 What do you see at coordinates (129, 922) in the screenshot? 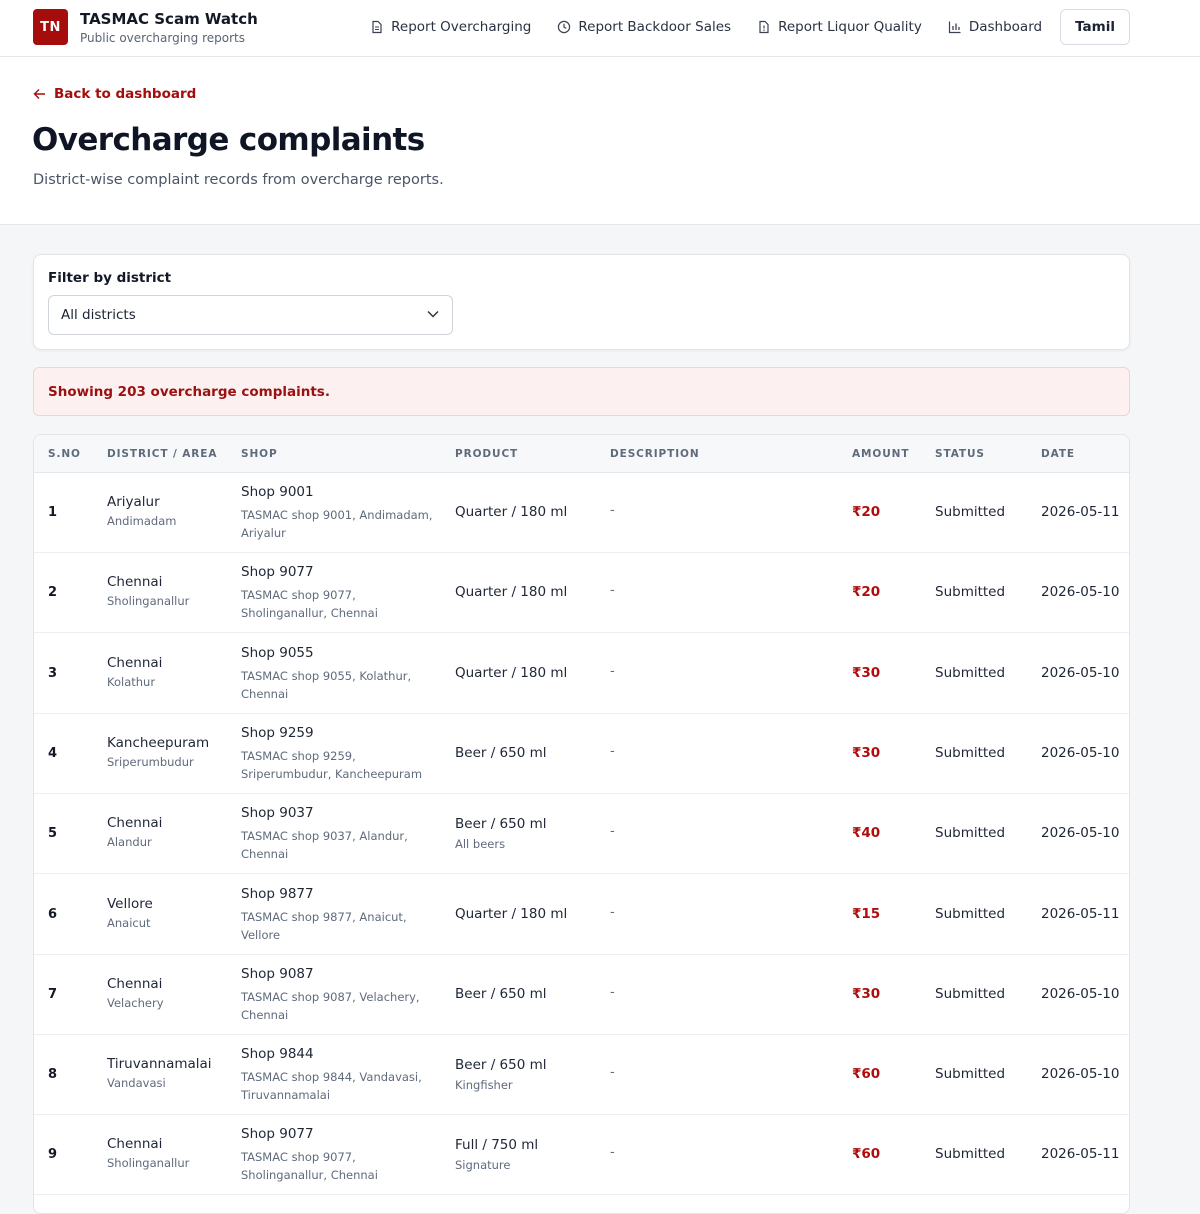
I see `area-name: Anaicut` at bounding box center [129, 922].